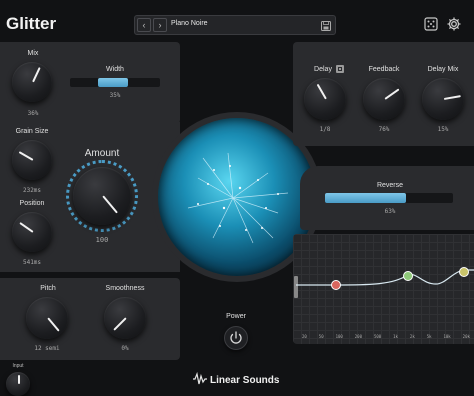  I want to click on delay-mix-label: Delay Mix, so click(443, 69).